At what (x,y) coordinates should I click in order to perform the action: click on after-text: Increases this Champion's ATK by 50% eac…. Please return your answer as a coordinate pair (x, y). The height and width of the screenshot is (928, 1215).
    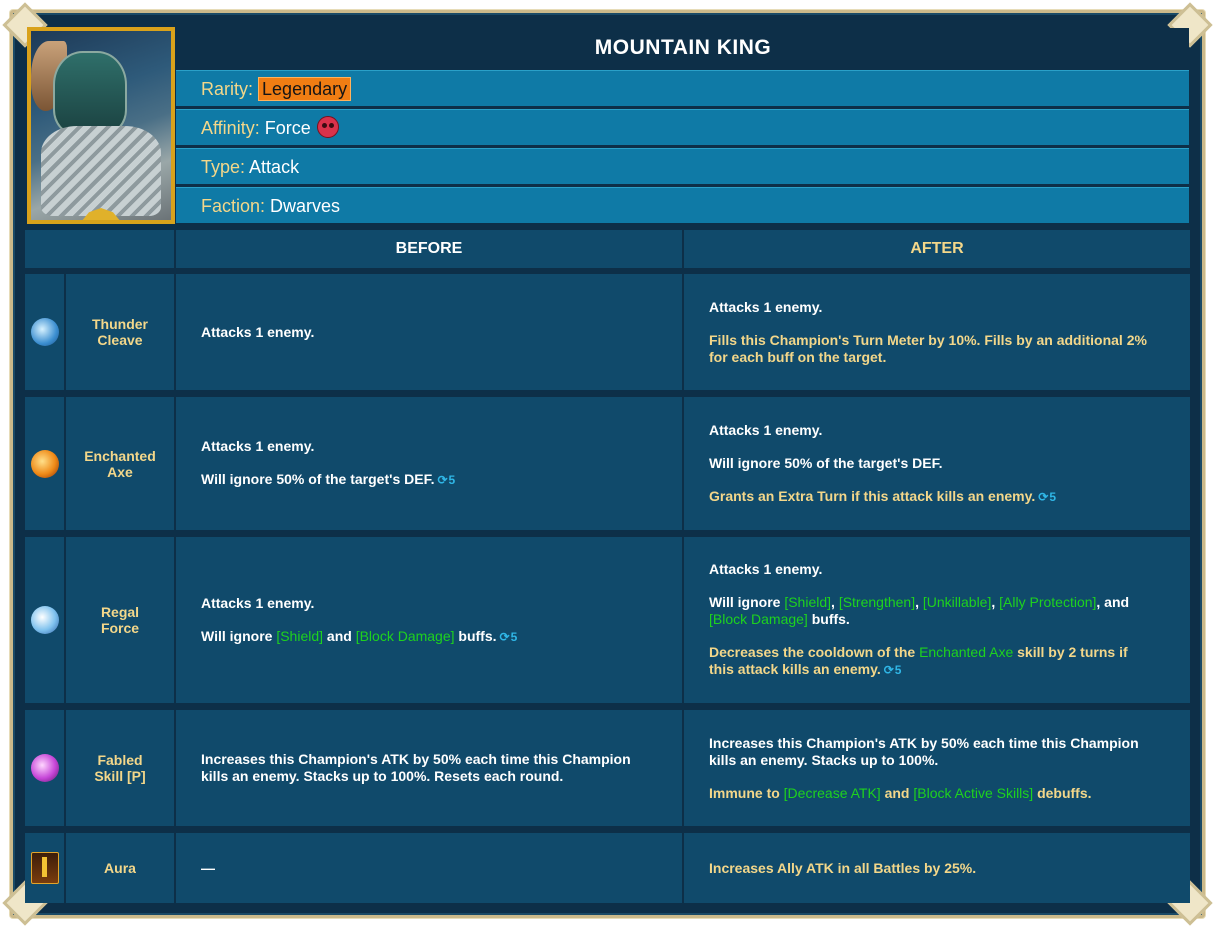
    Looking at the image, I should click on (924, 751).